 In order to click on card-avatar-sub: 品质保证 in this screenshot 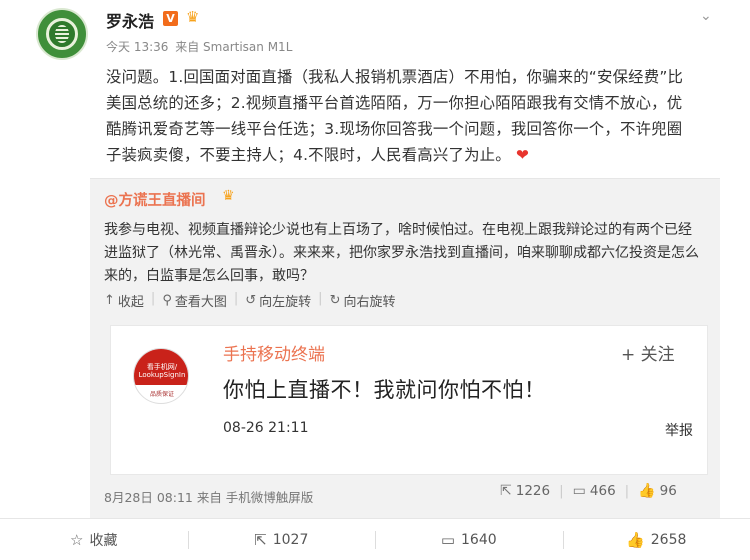, I will do `click(161, 394)`.